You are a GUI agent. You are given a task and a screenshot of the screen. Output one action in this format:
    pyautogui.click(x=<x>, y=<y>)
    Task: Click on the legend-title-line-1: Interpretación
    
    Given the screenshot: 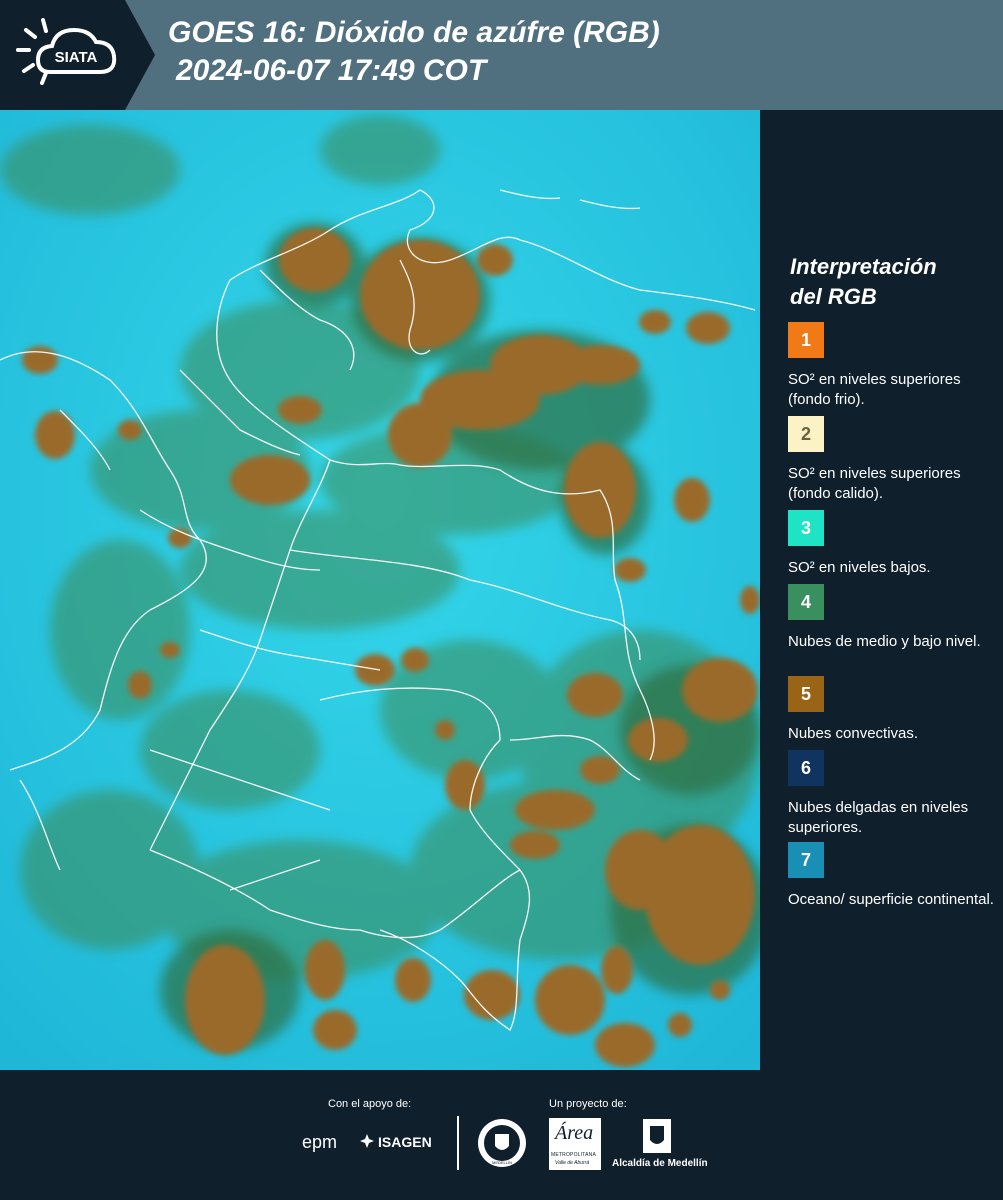 What is the action you would take?
    pyautogui.click(x=863, y=266)
    